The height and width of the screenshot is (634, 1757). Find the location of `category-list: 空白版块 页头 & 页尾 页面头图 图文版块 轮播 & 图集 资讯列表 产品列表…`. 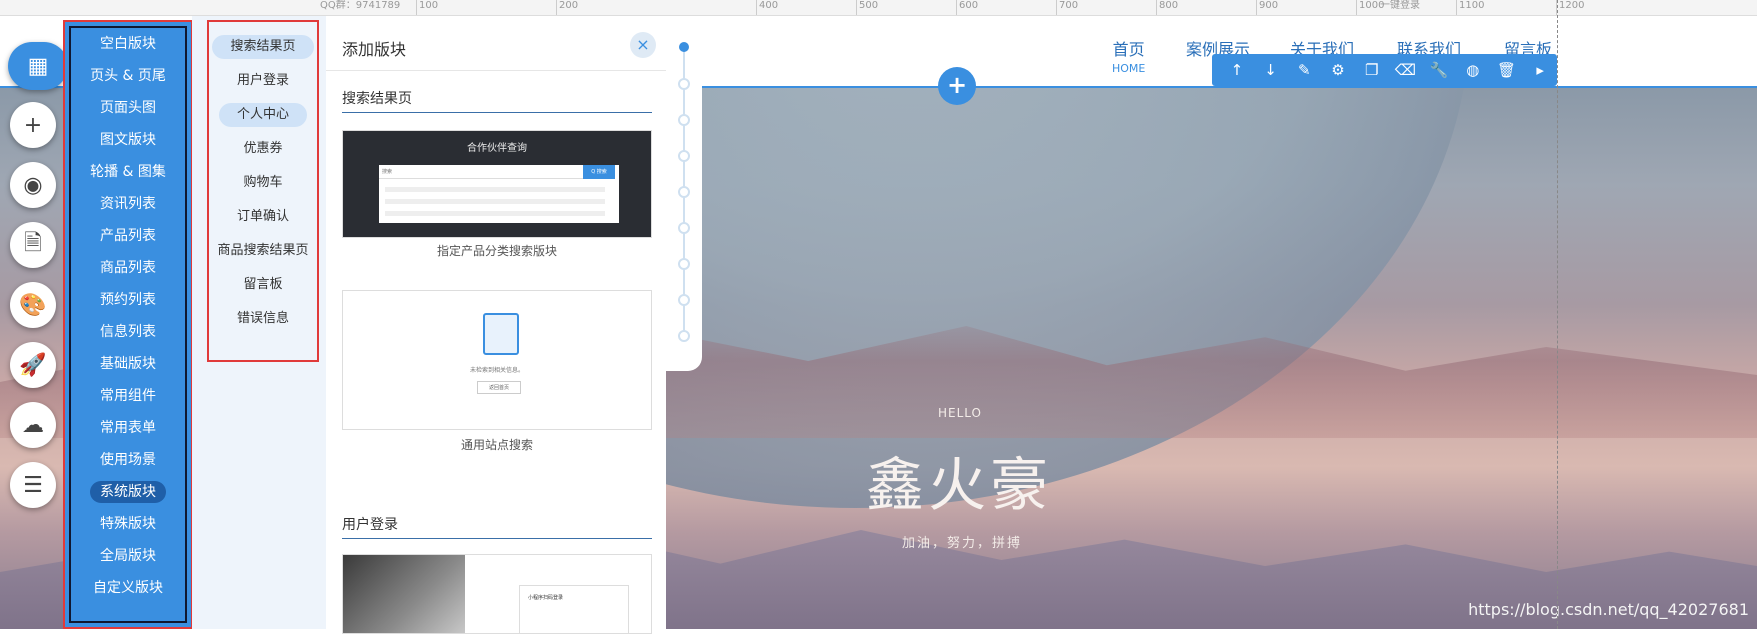

category-list: 空白版块 页头 & 页尾 页面头图 图文版块 轮播 & 图集 资讯列表 产品列表… is located at coordinates (128, 324).